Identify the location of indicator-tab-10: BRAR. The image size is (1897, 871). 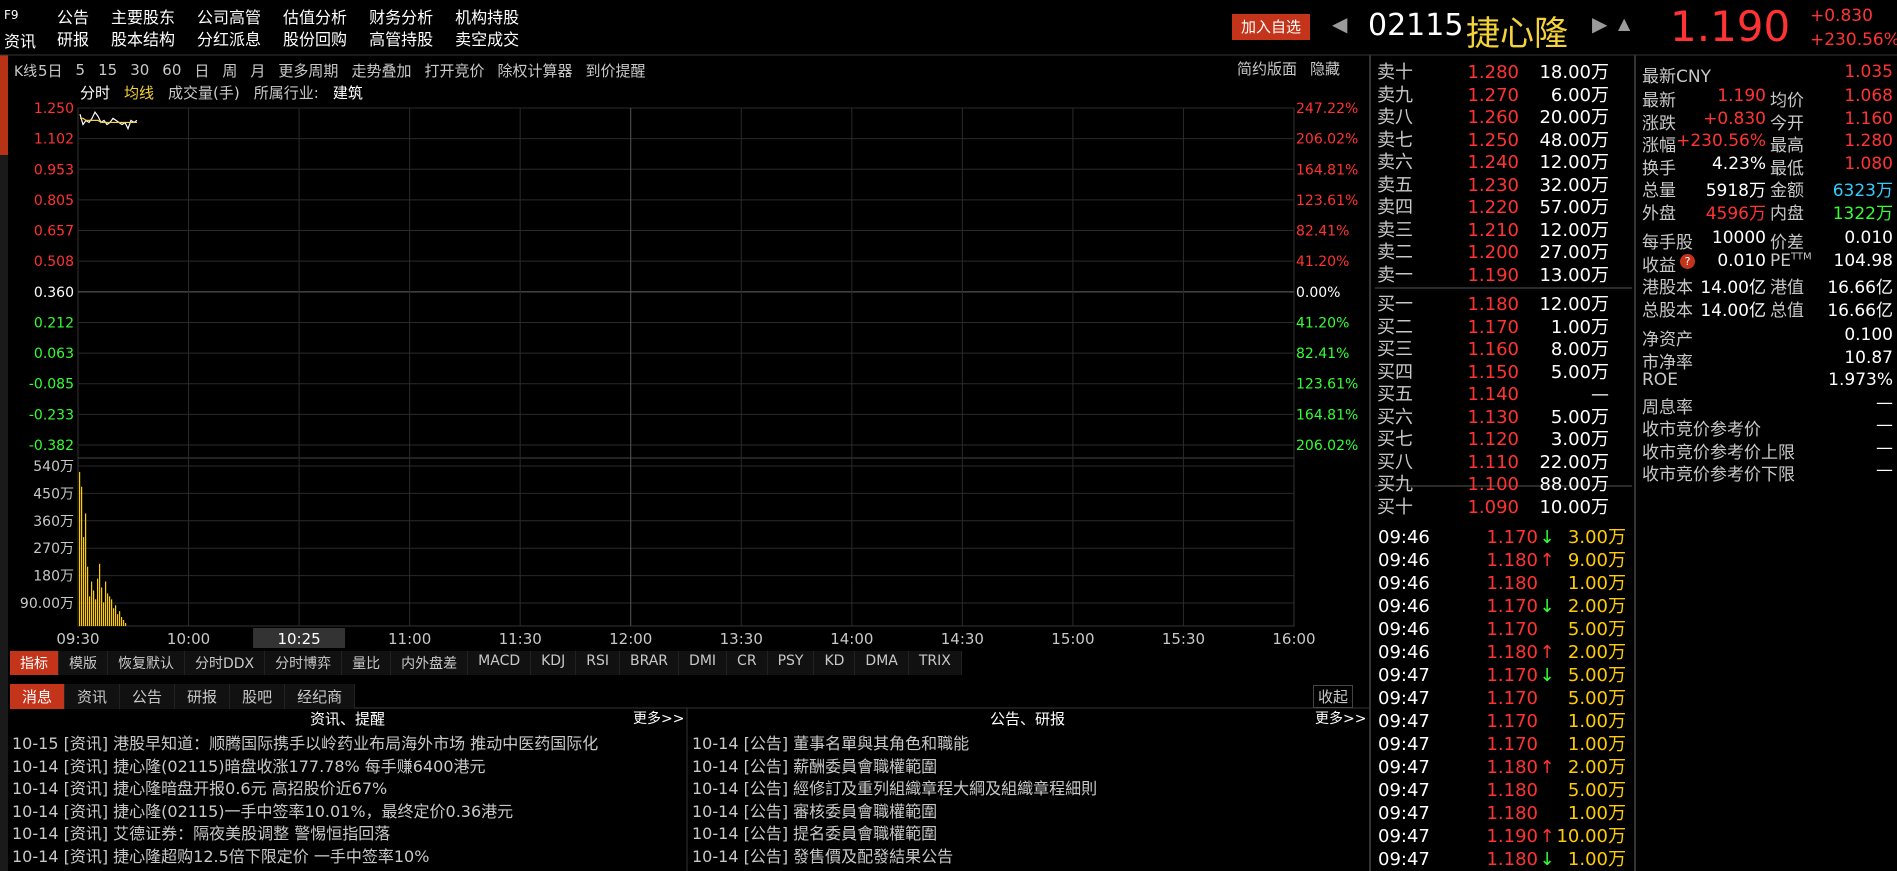
(649, 663).